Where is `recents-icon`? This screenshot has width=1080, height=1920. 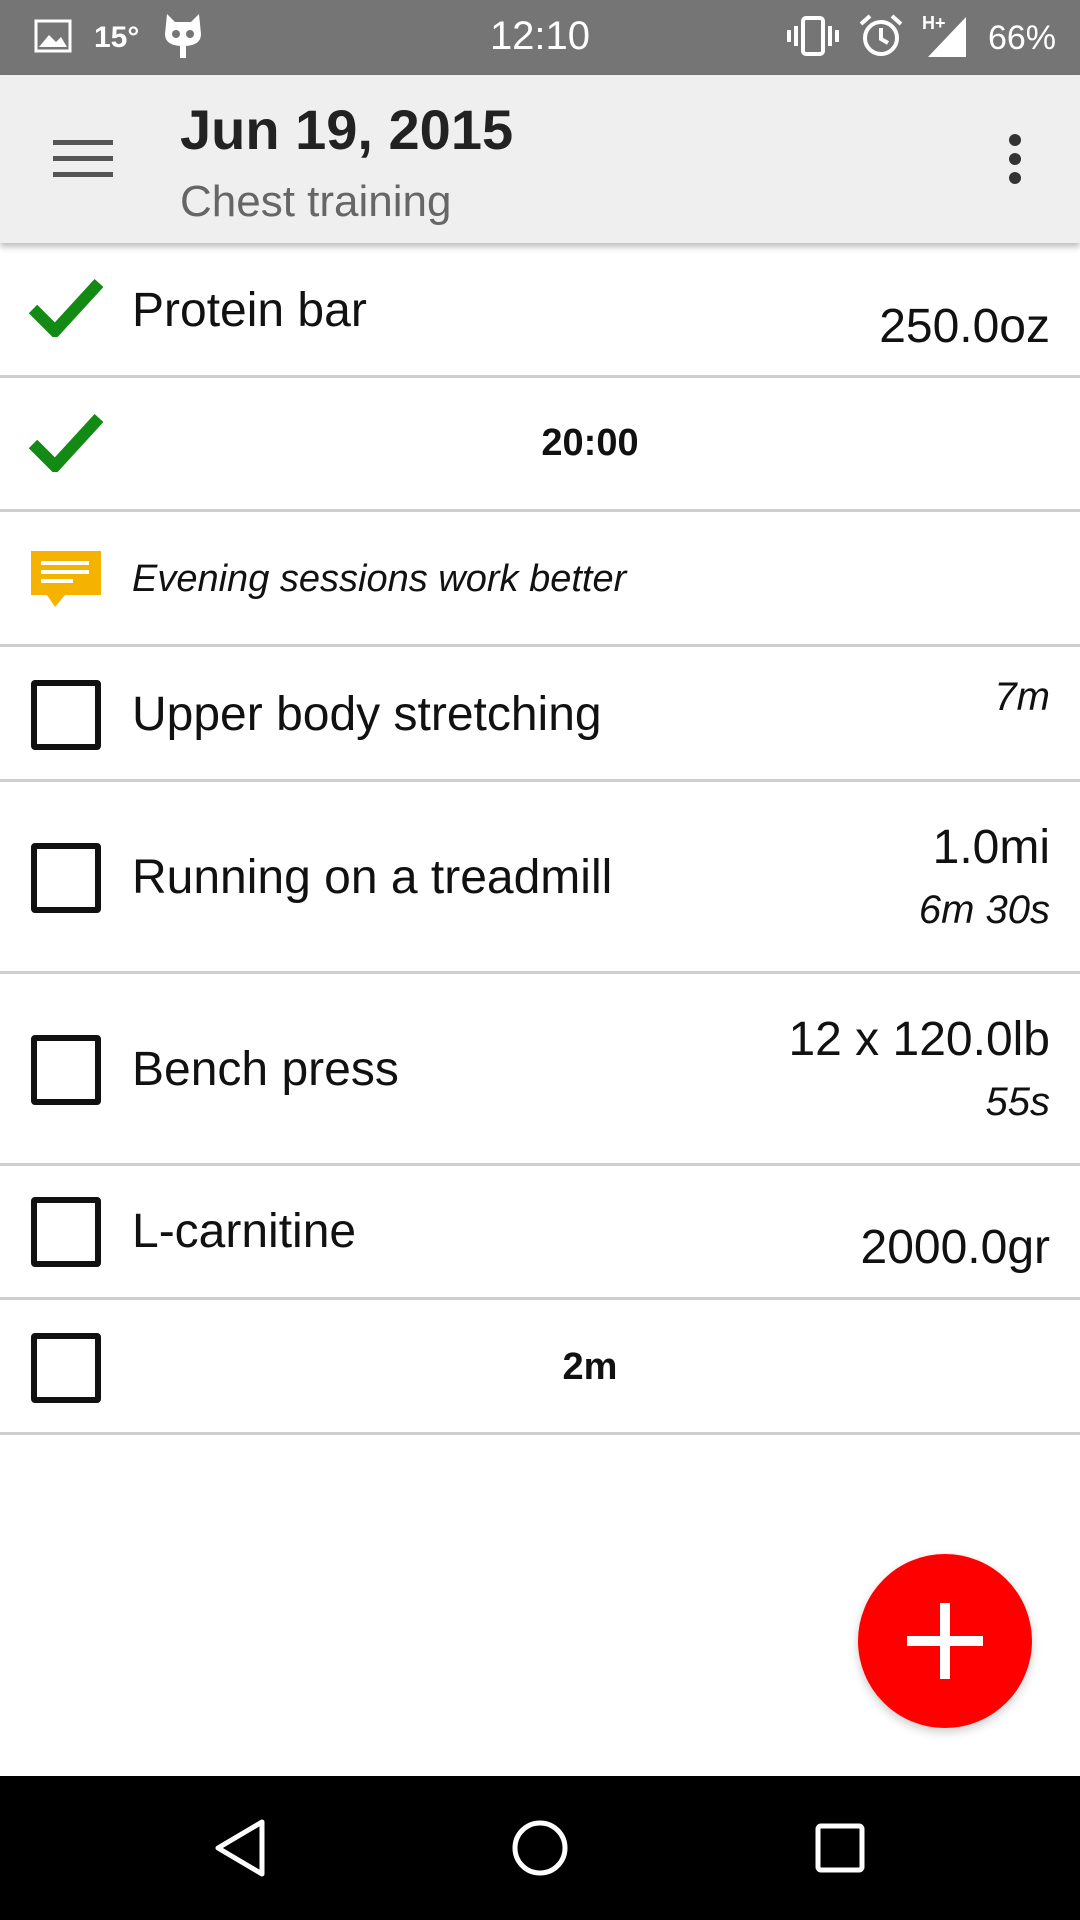
recents-icon is located at coordinates (840, 1848).